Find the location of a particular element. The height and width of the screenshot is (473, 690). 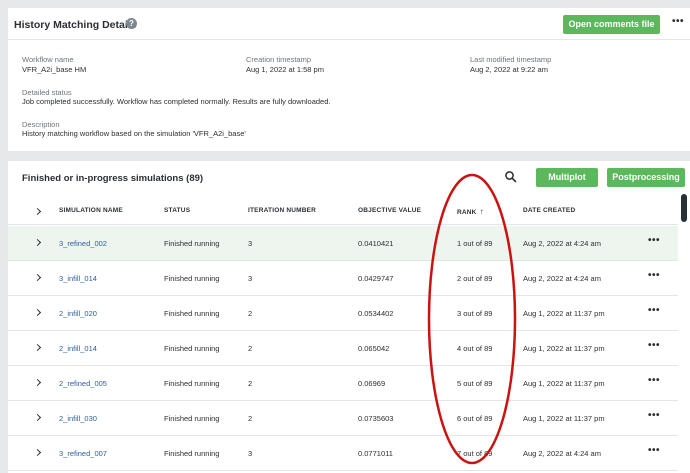

objective-value-cell: 0.0410421 is located at coordinates (376, 243).